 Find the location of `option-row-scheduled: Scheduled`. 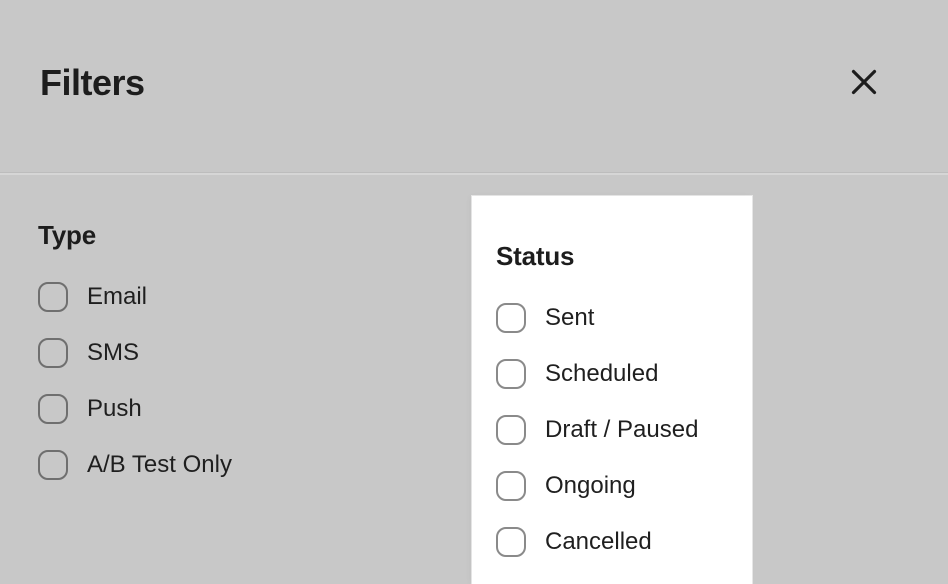

option-row-scheduled: Scheduled is located at coordinates (624, 374).